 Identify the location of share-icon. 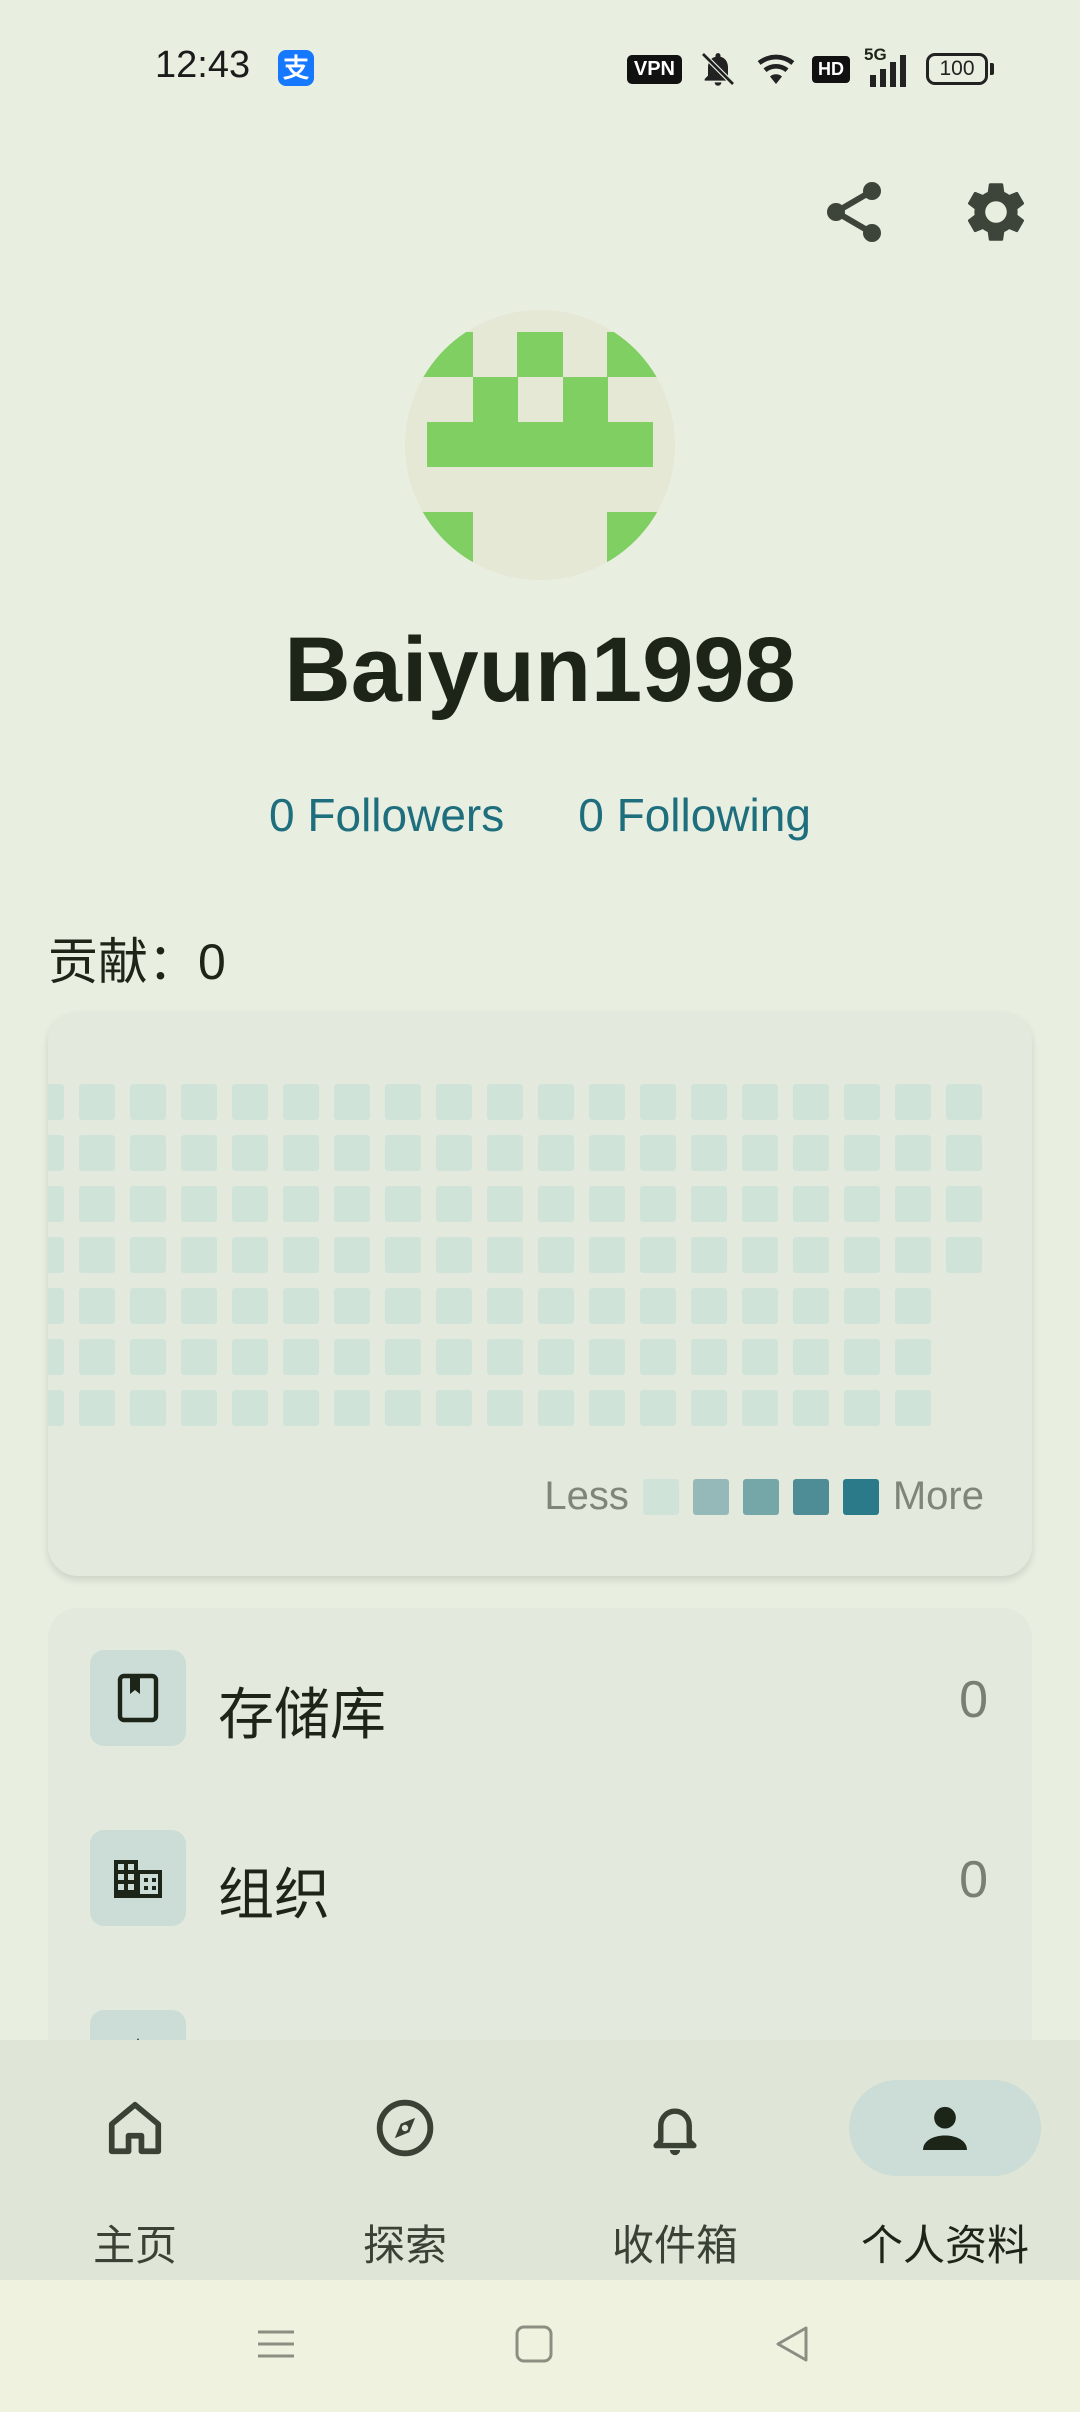
(854, 212).